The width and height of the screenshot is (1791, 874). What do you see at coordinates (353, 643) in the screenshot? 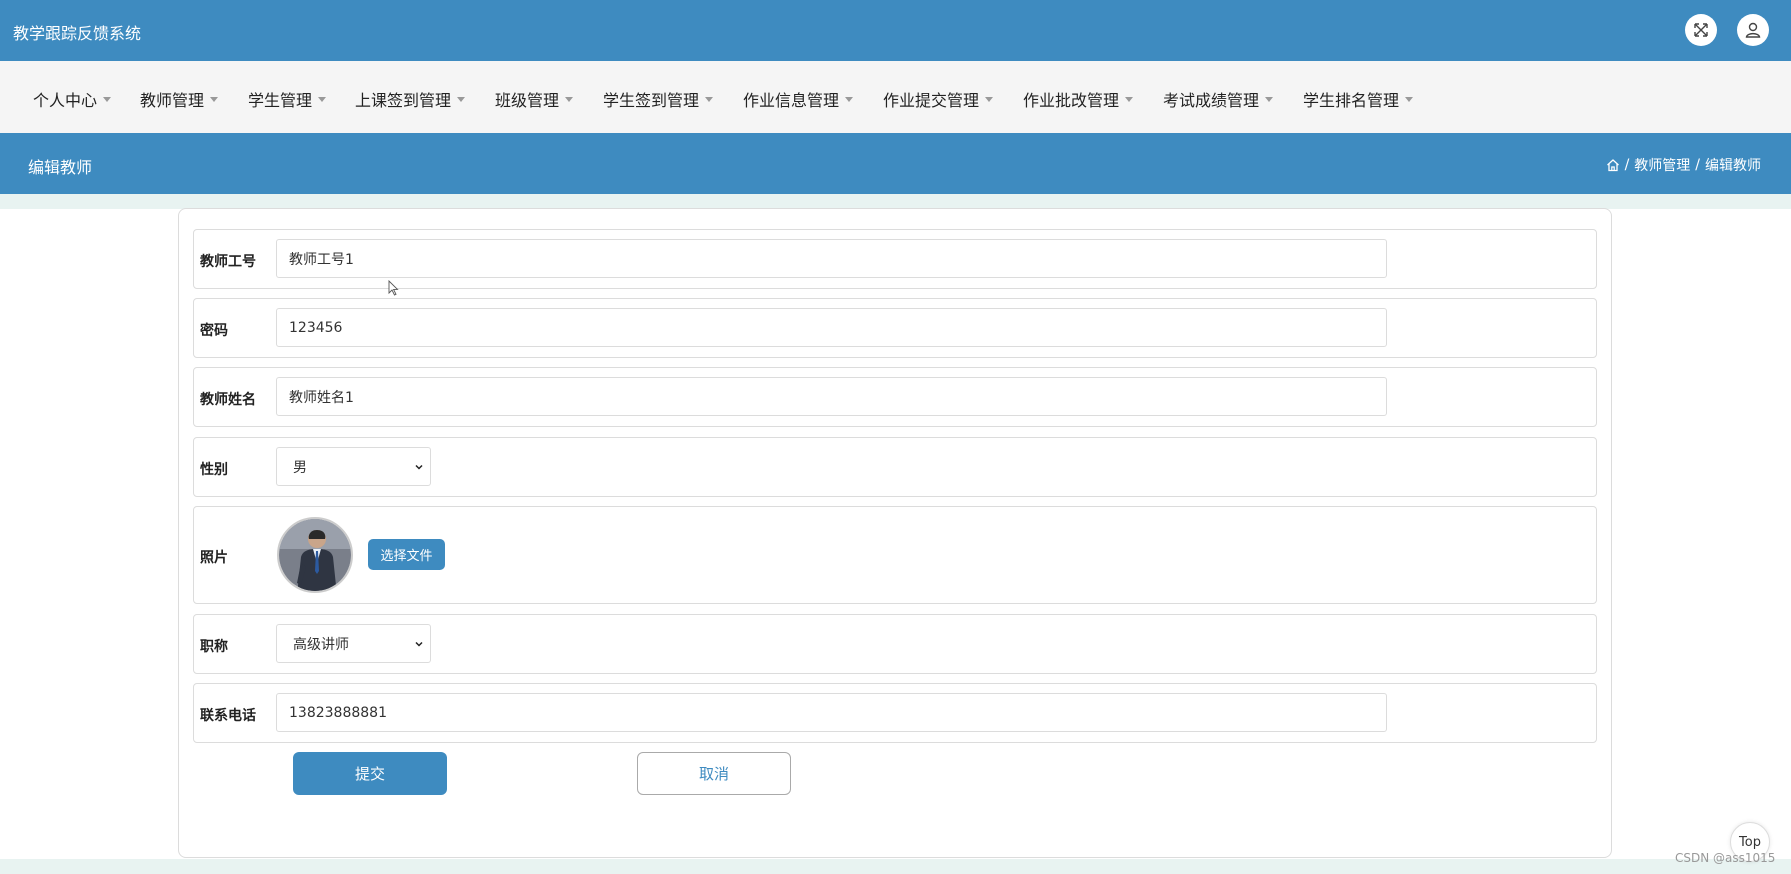
I see `title-select: 高级讲师` at bounding box center [353, 643].